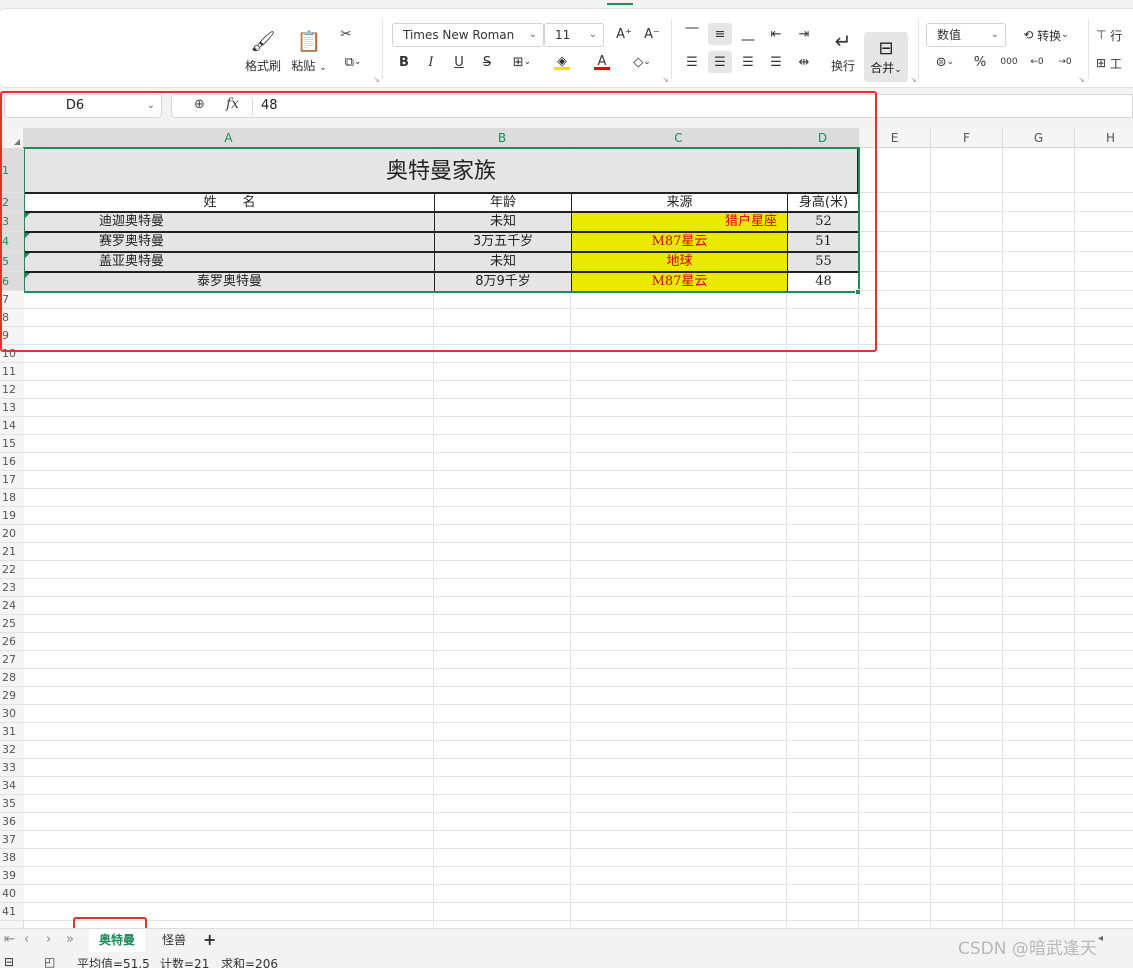 Image resolution: width=1133 pixels, height=968 pixels. I want to click on row-header-40: 40, so click(12, 894).